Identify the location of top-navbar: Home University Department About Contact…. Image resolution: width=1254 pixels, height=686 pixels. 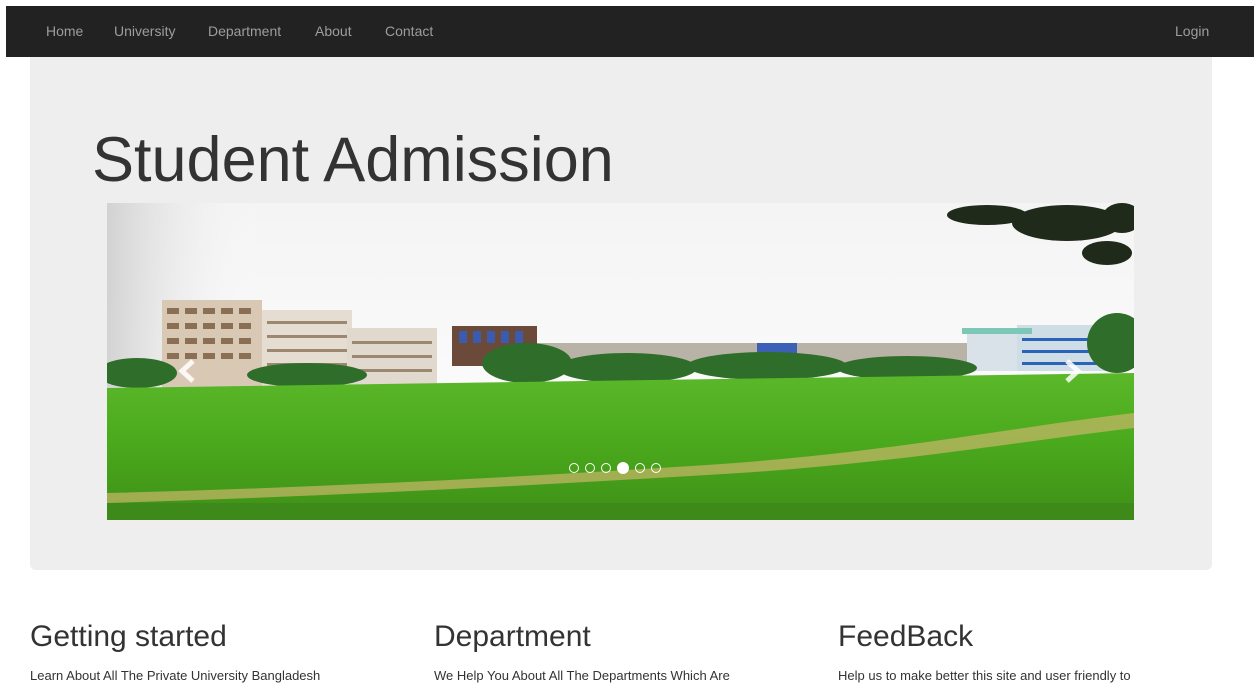
(630, 31).